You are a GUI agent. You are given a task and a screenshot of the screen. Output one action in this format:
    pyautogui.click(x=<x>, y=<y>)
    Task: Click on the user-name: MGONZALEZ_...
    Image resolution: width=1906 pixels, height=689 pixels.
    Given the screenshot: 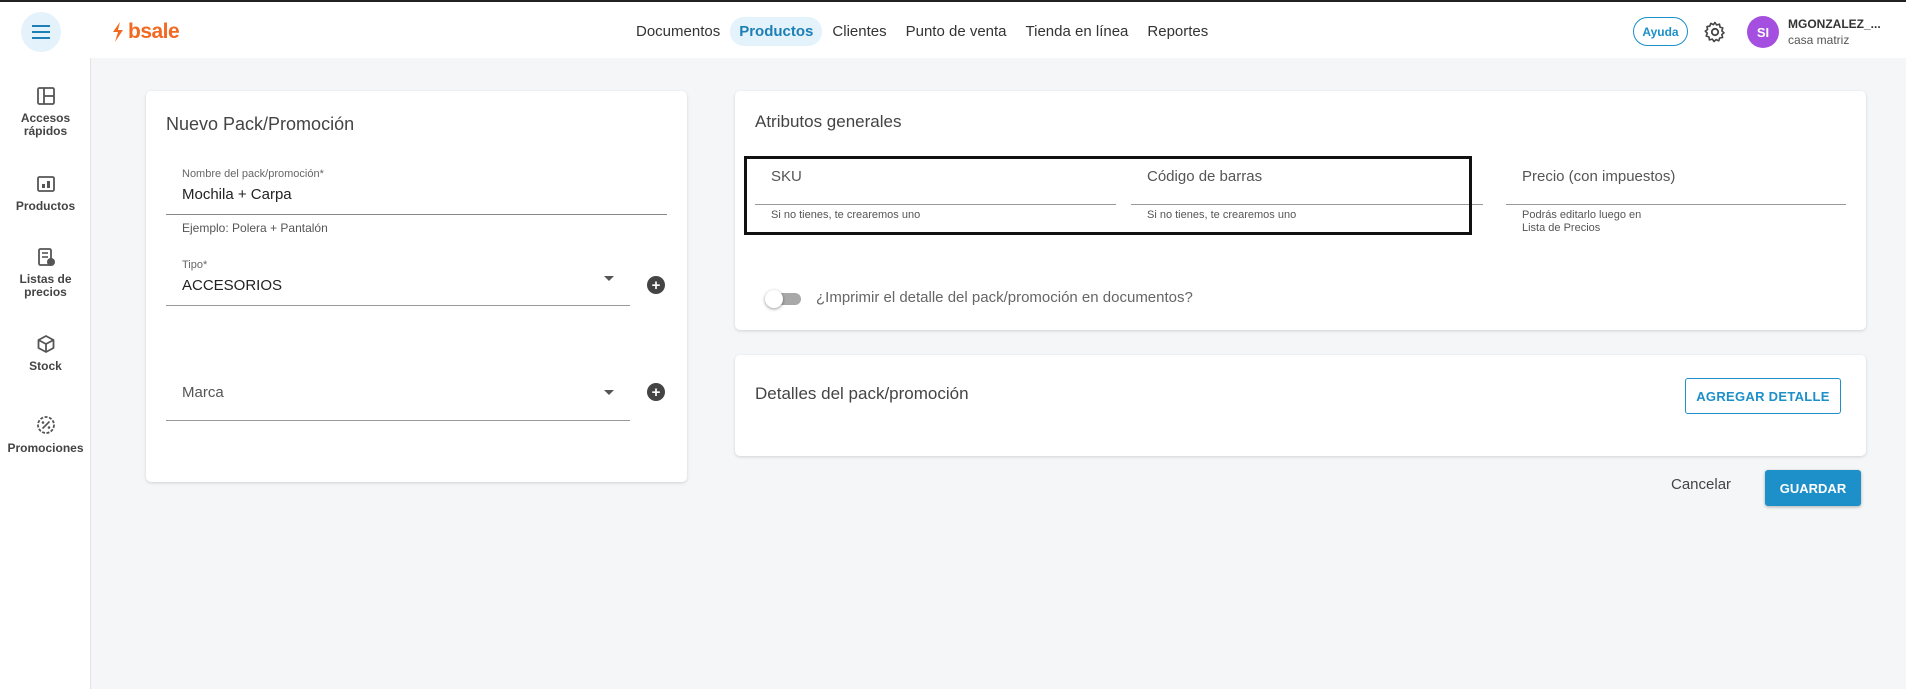 What is the action you would take?
    pyautogui.click(x=1834, y=24)
    